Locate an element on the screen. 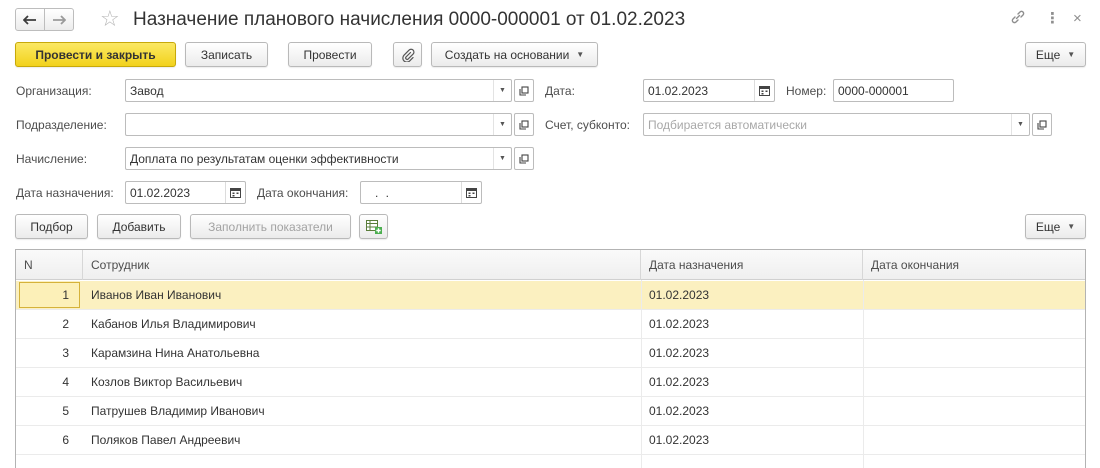 This screenshot has height=468, width=1100. account-placeholder: Подбирается автоматически is located at coordinates (727, 124).